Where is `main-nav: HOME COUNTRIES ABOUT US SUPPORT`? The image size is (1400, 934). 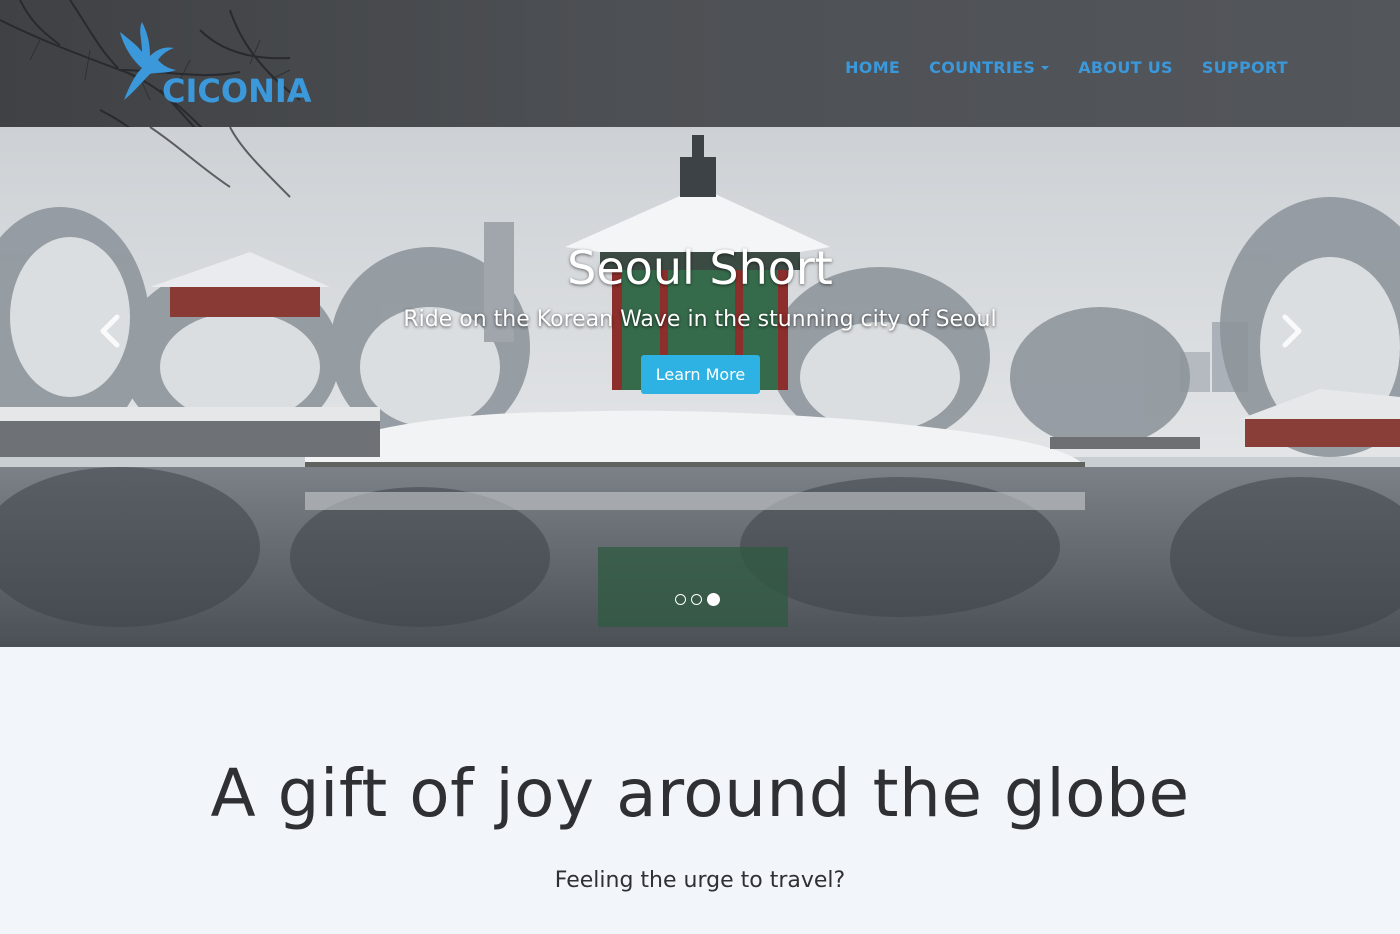 main-nav: HOME COUNTRIES ABOUT US SUPPORT is located at coordinates (1066, 67).